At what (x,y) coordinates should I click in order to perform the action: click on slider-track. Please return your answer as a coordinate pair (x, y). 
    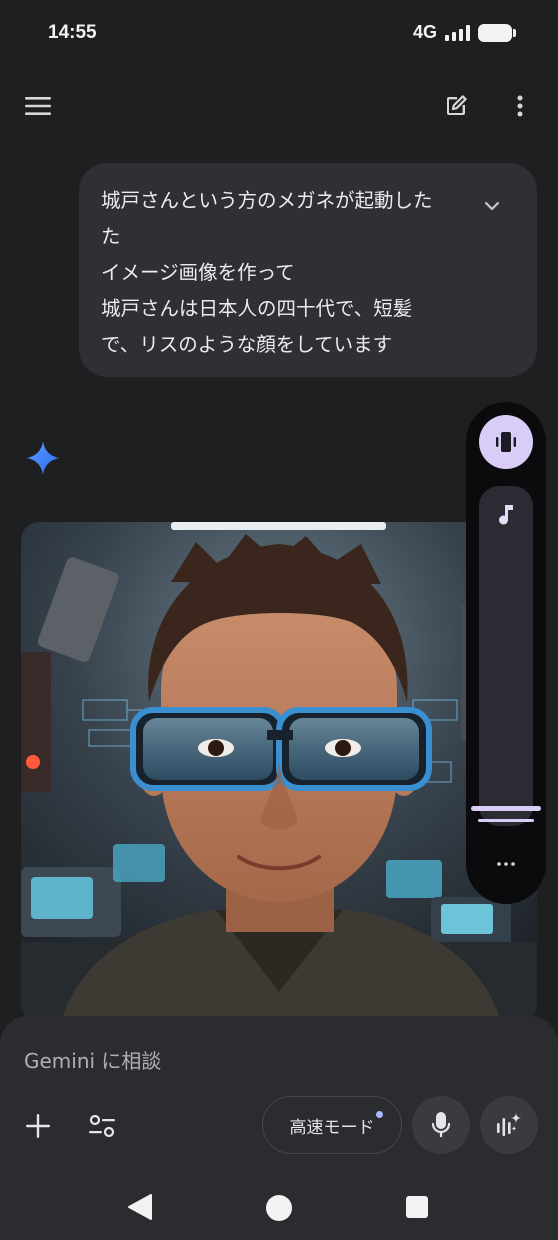
    Looking at the image, I should click on (506, 808).